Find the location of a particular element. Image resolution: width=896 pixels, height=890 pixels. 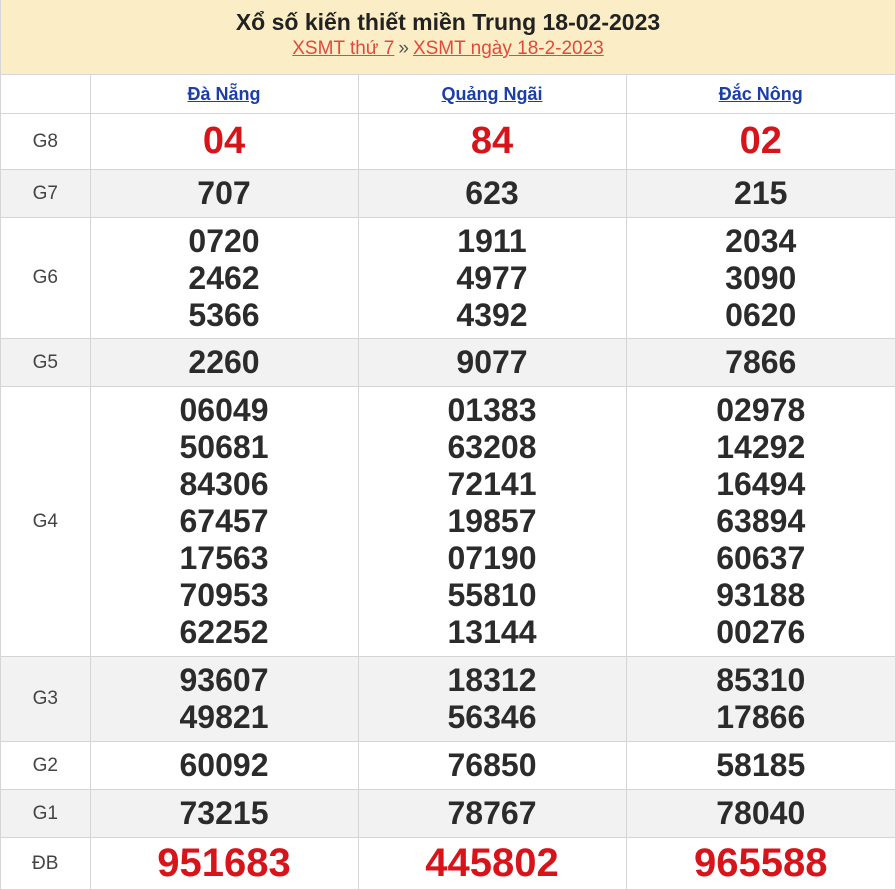

prize-value: 76850 is located at coordinates (492, 765).